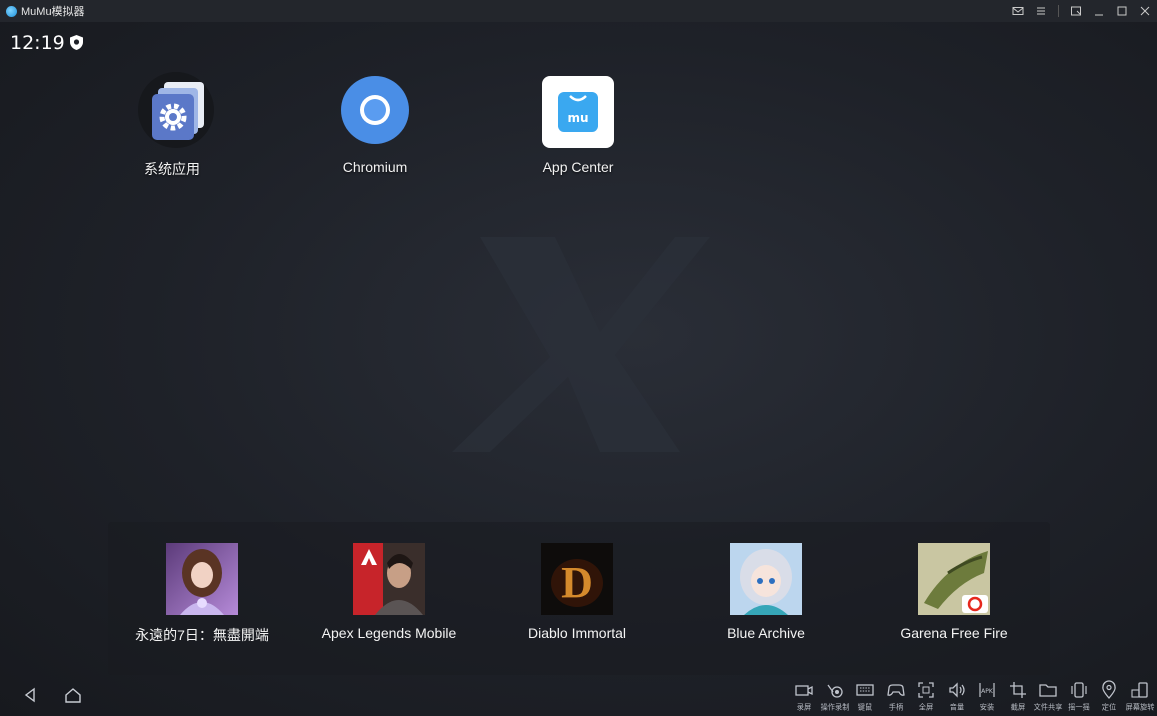 This screenshot has height=716, width=1157. What do you see at coordinates (804, 707) in the screenshot?
I see `tool-label: 录屏` at bounding box center [804, 707].